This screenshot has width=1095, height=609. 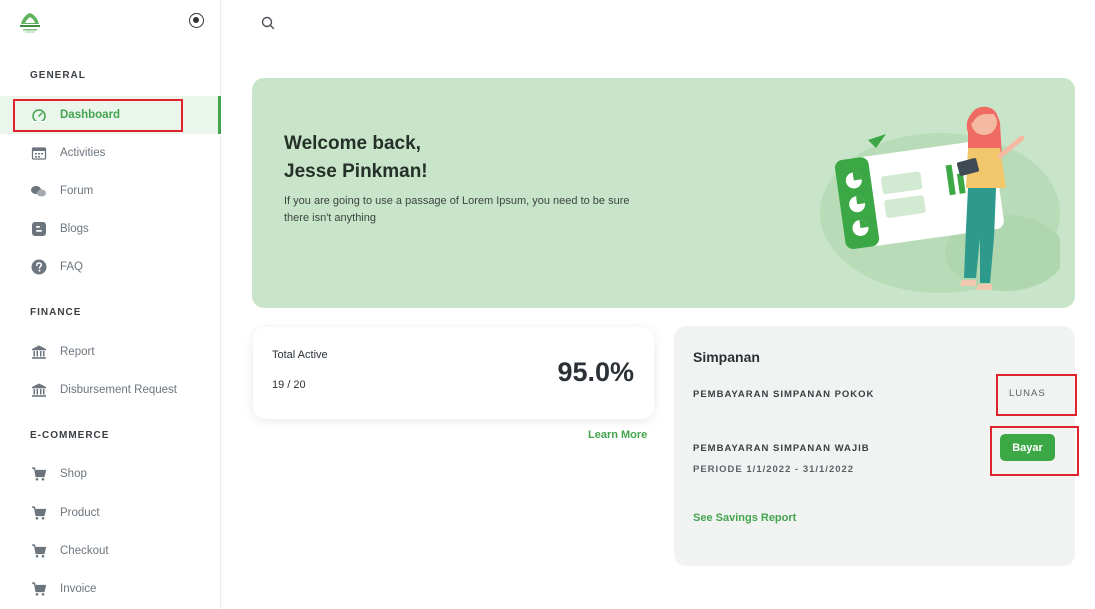 What do you see at coordinates (77, 352) in the screenshot?
I see `sidebar-item-label: Report` at bounding box center [77, 352].